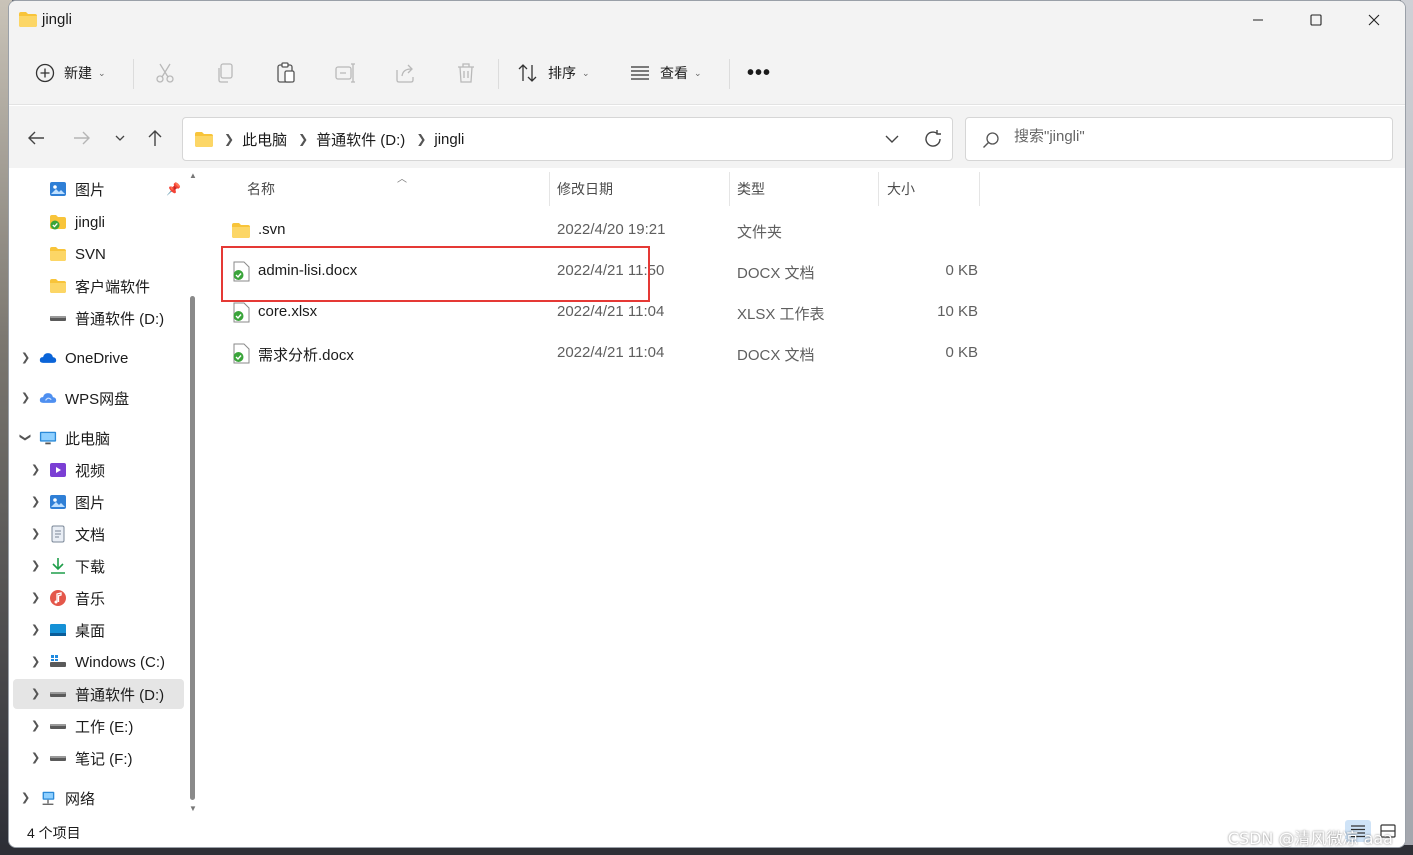  I want to click on sidebar-item-videos: ❯ 视频, so click(68, 470).